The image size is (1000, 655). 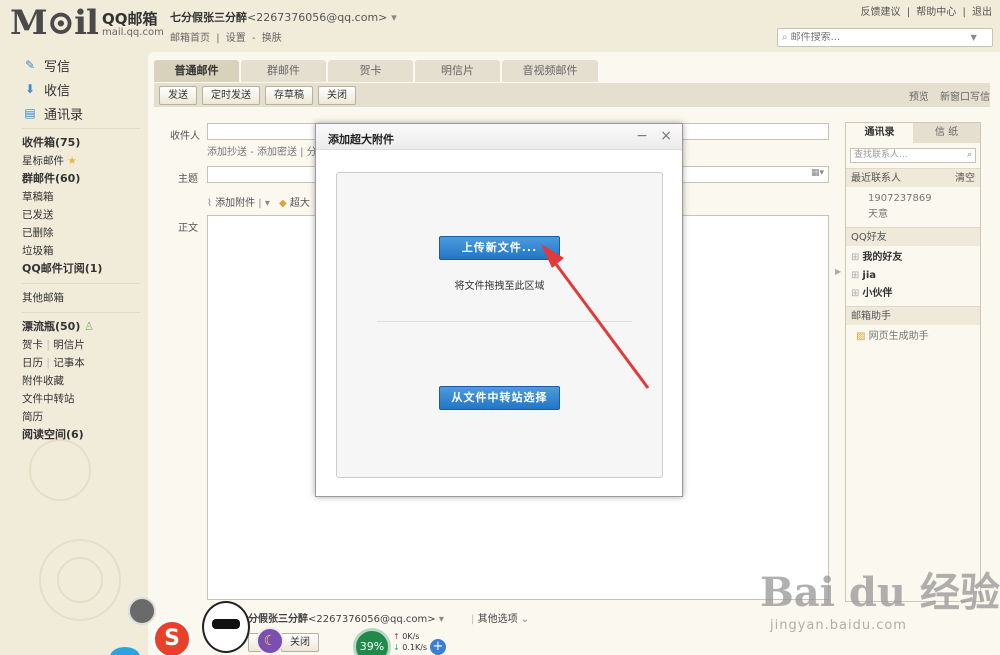 What do you see at coordinates (69, 345) in the screenshot?
I see `link-postcard: 明信片` at bounding box center [69, 345].